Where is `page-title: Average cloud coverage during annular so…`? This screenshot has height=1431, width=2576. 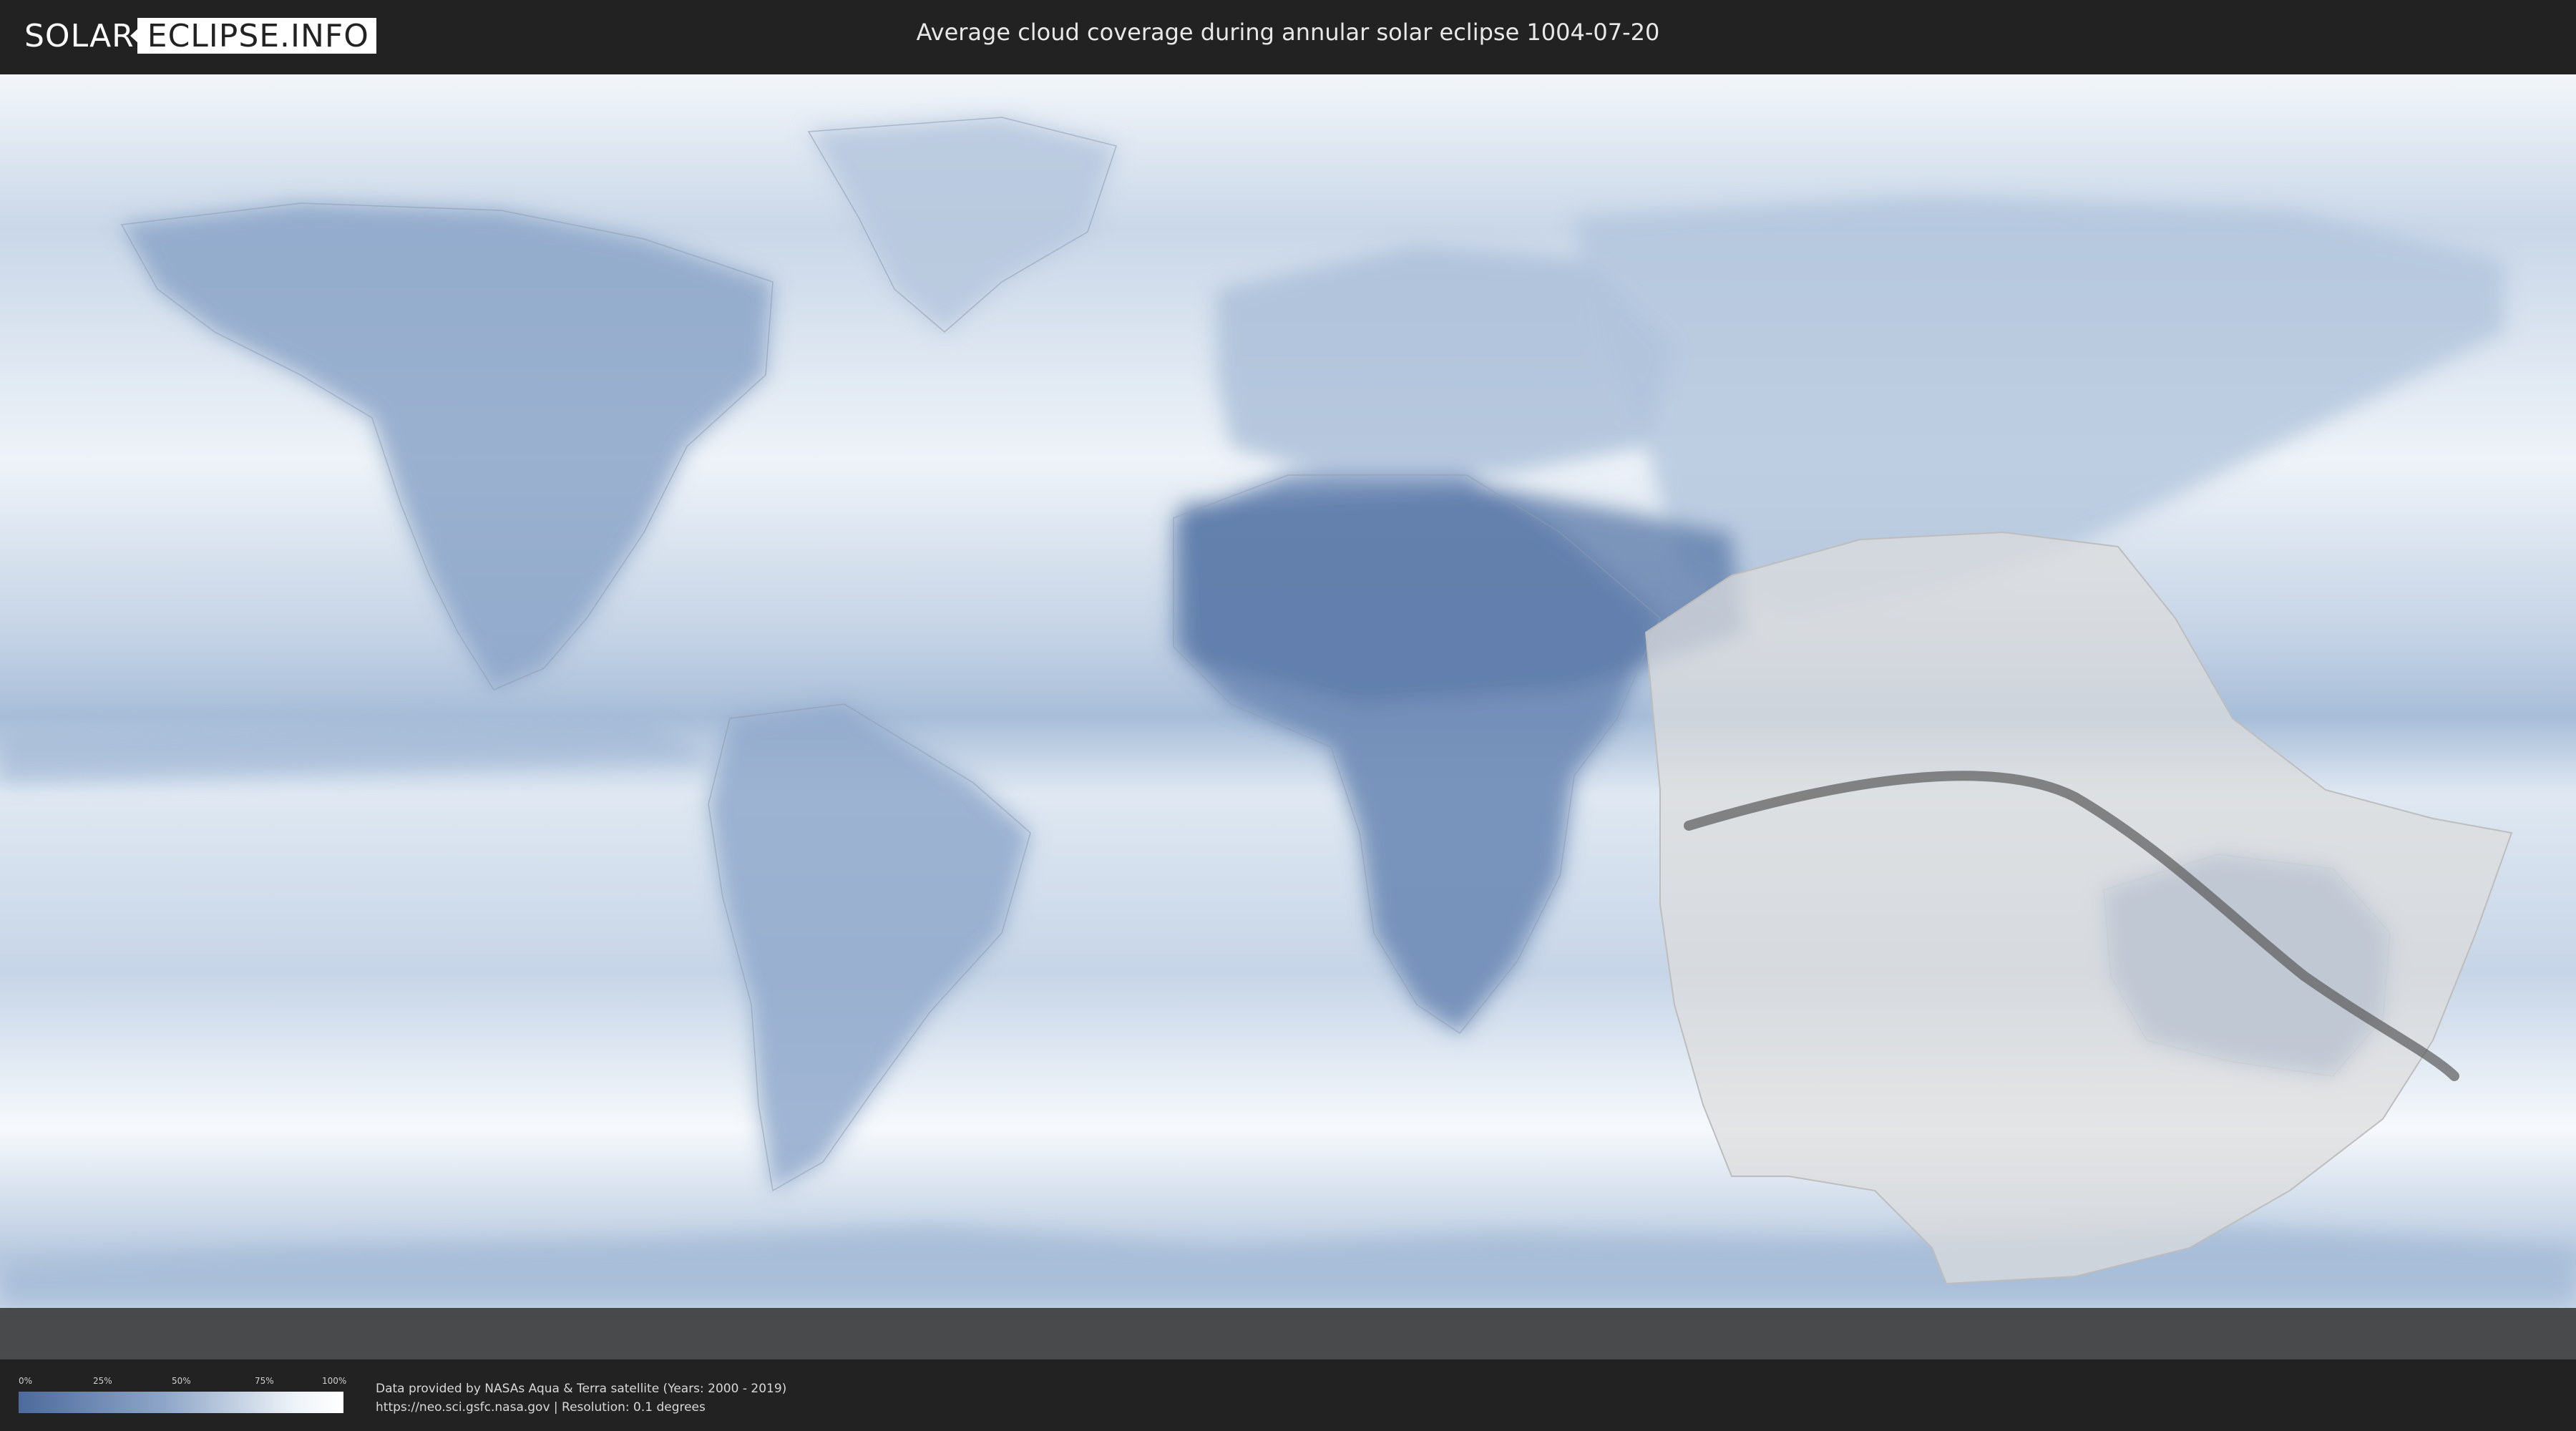
page-title: Average cloud coverage during annular so… is located at coordinates (1288, 32).